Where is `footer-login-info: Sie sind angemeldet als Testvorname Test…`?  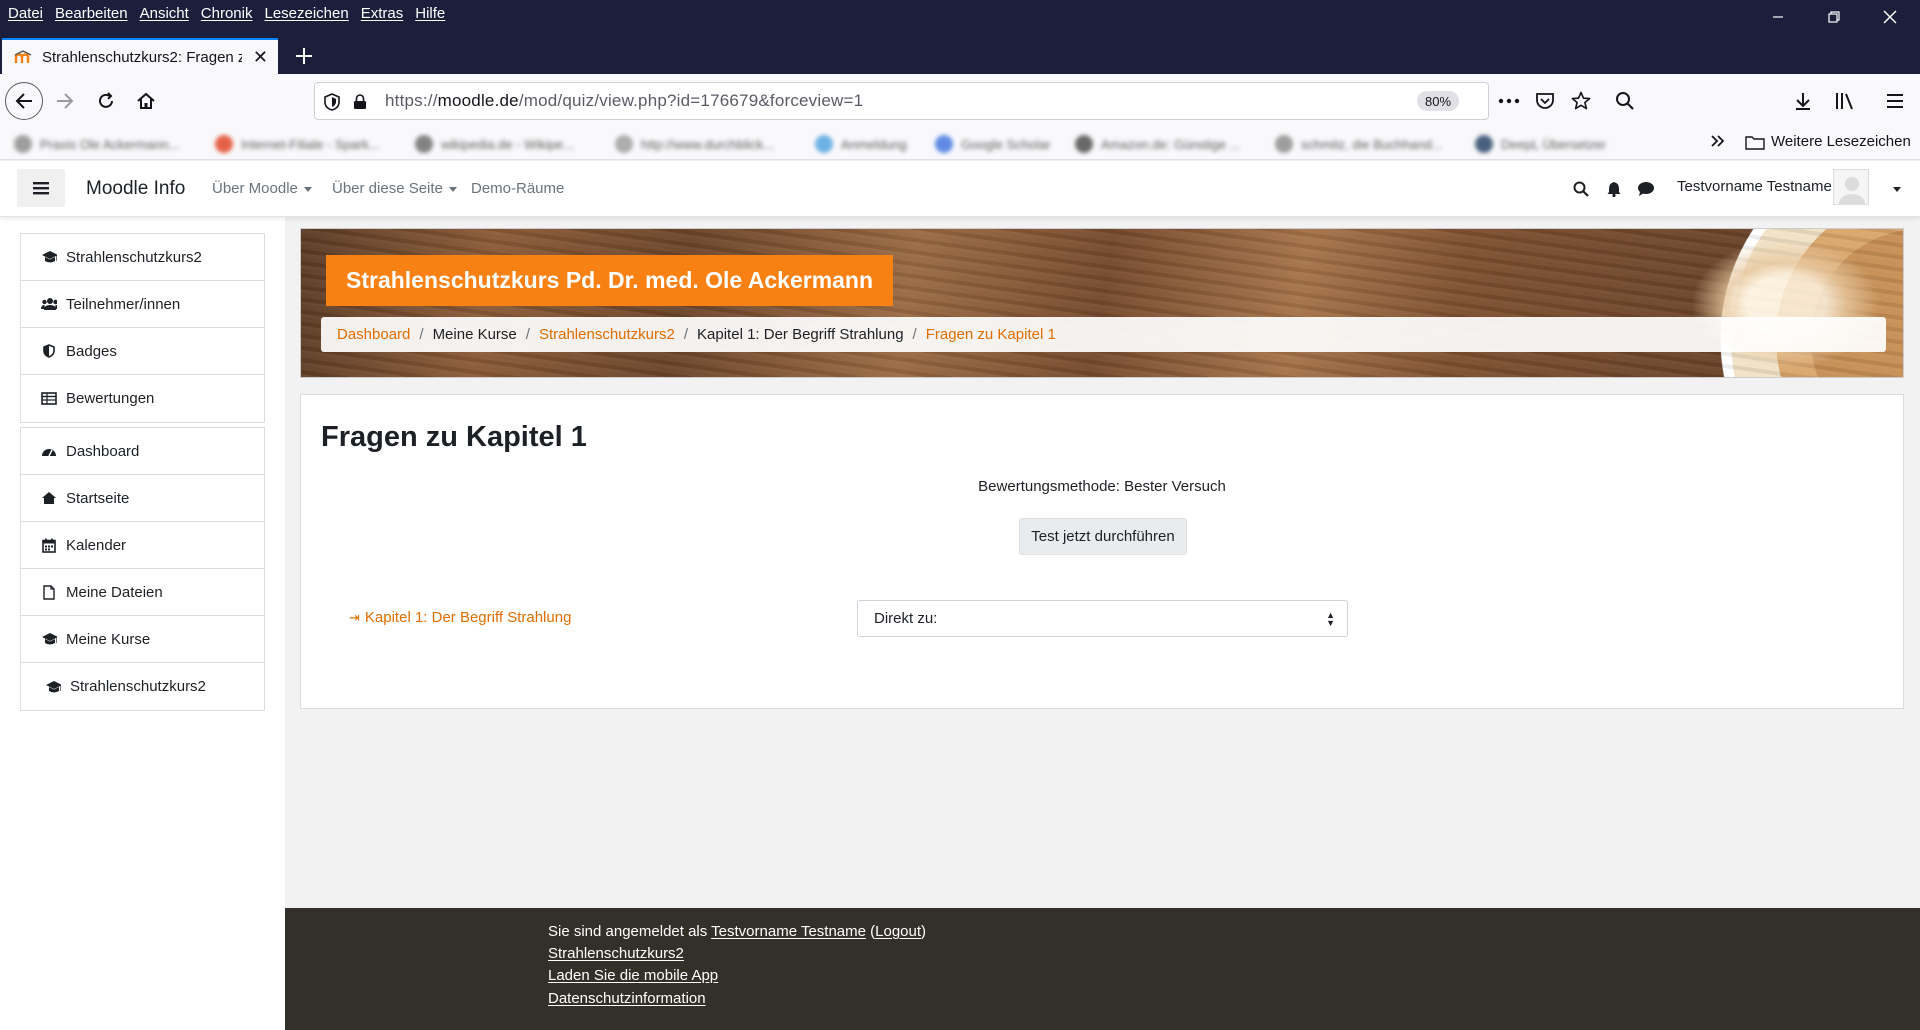
footer-login-info: Sie sind angemeldet als Testvorname Test… is located at coordinates (737, 931).